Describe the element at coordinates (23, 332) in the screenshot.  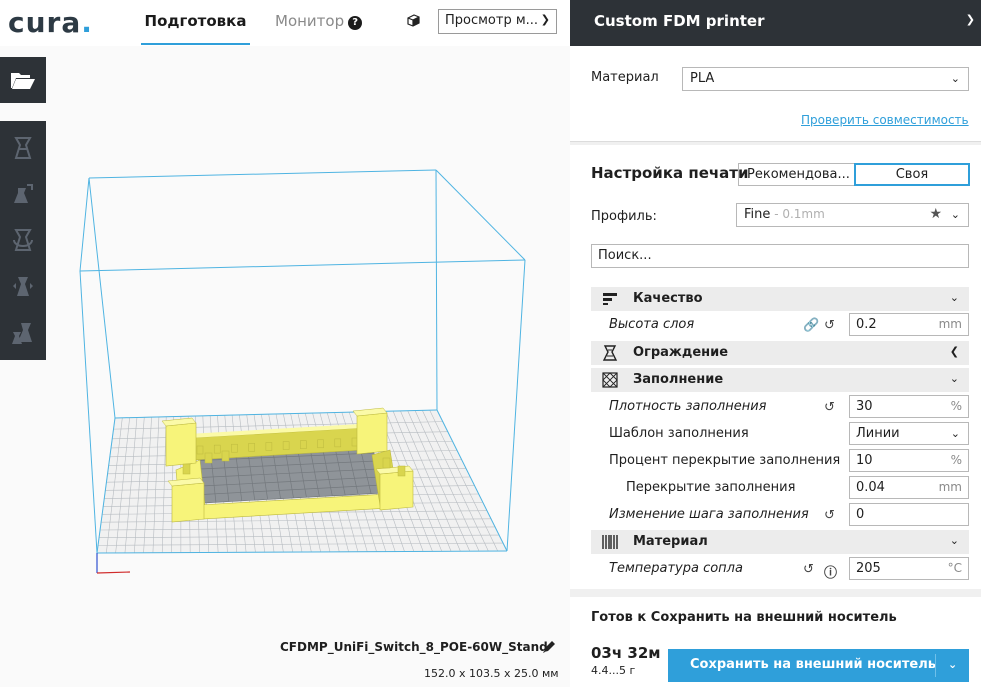
I see `per-model-settings-button` at that location.